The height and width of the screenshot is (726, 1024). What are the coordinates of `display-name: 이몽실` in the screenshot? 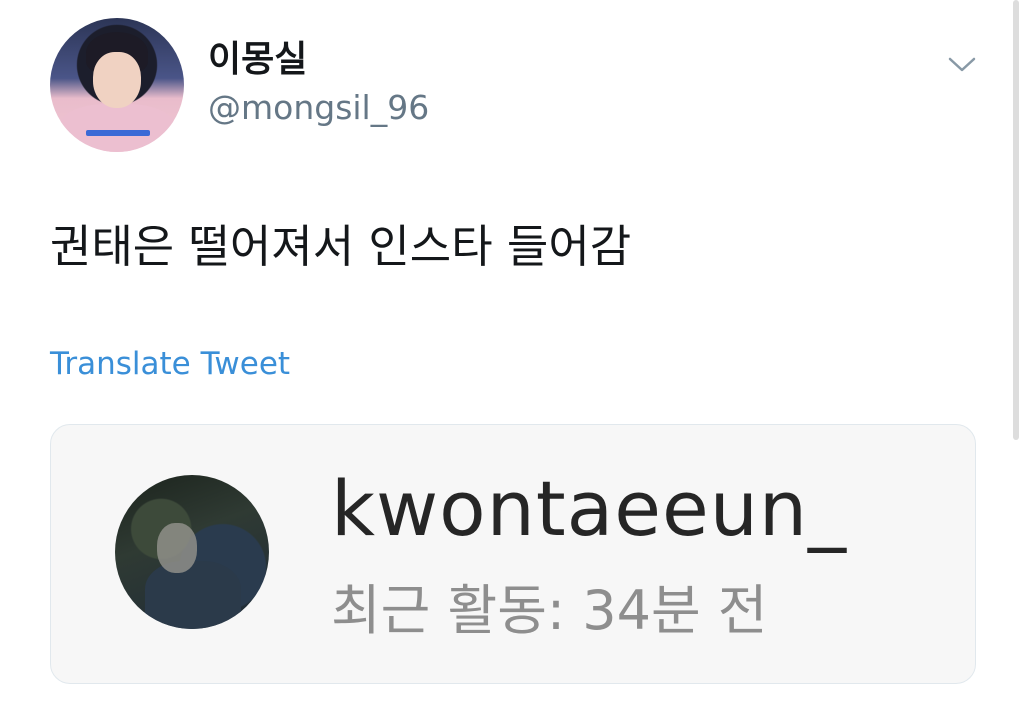 It's located at (257, 60).